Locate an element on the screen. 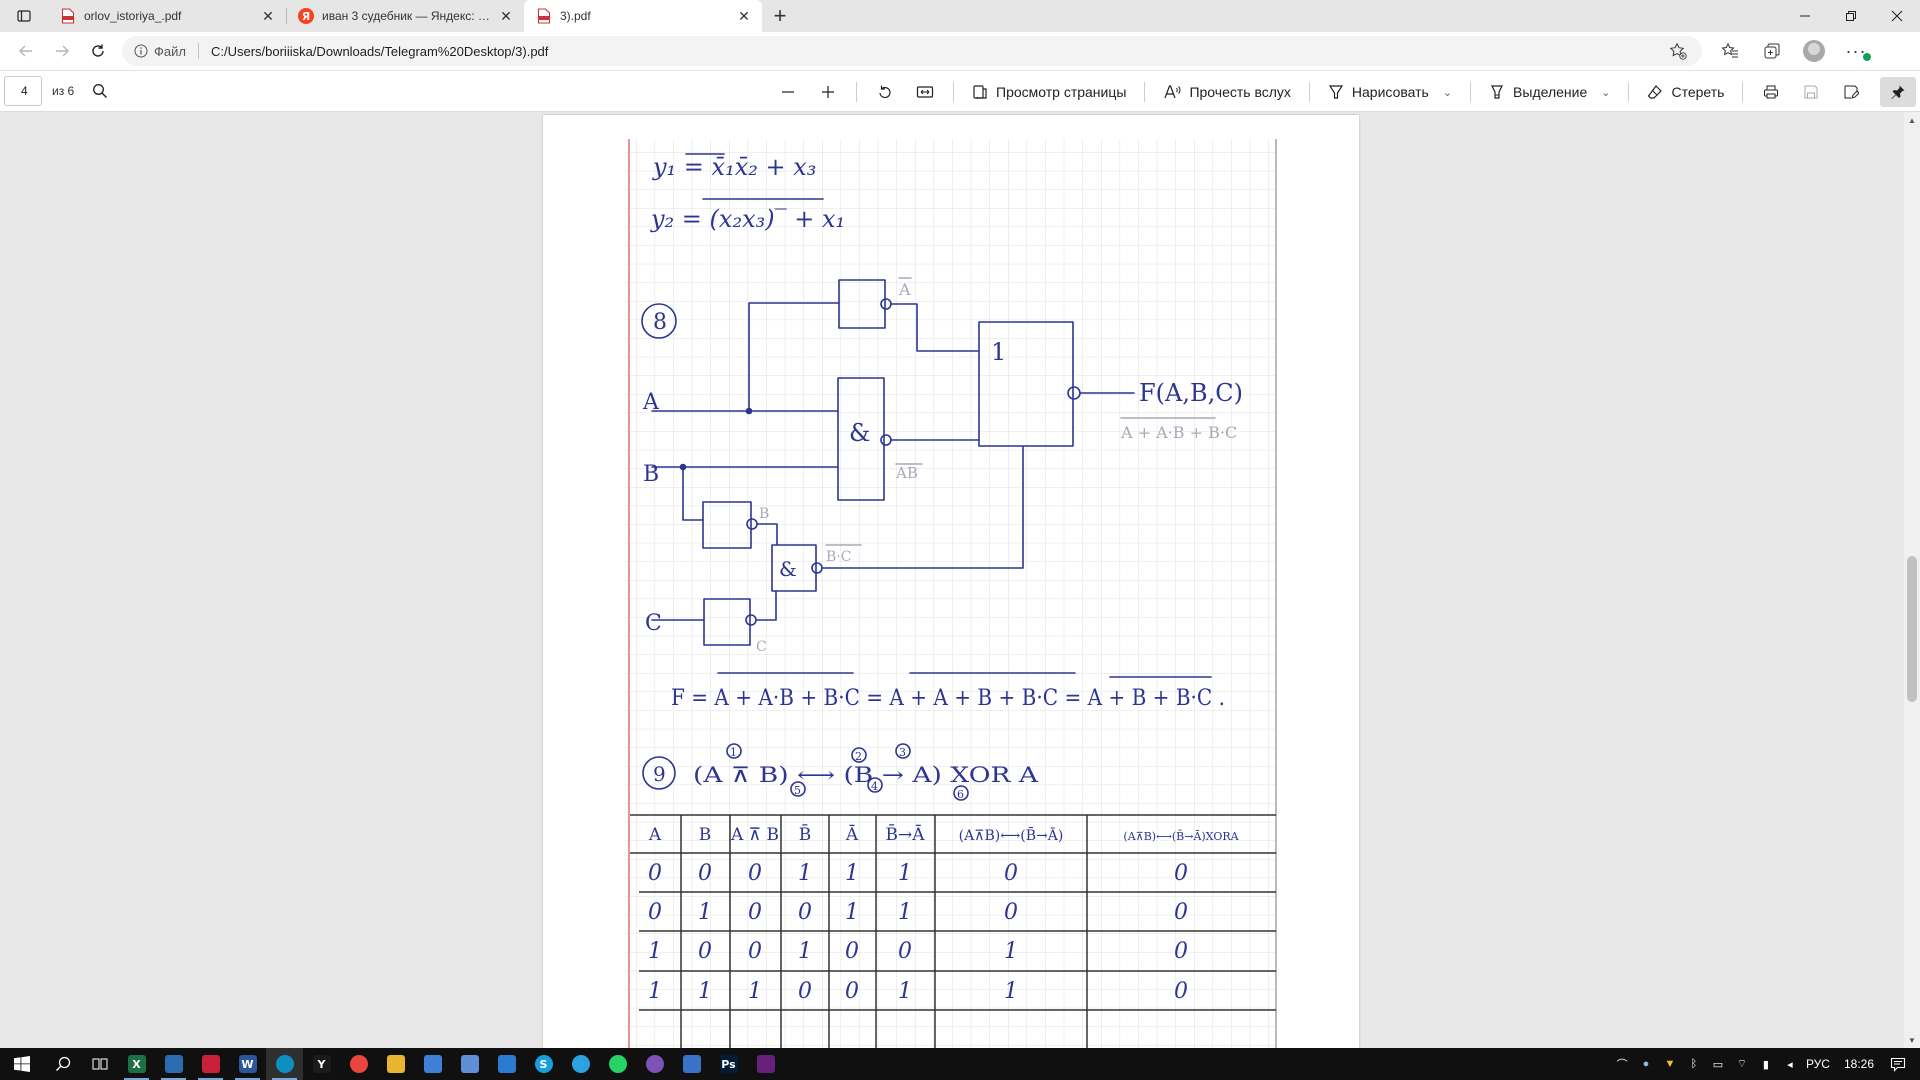  zoom-in-button is located at coordinates (828, 92).